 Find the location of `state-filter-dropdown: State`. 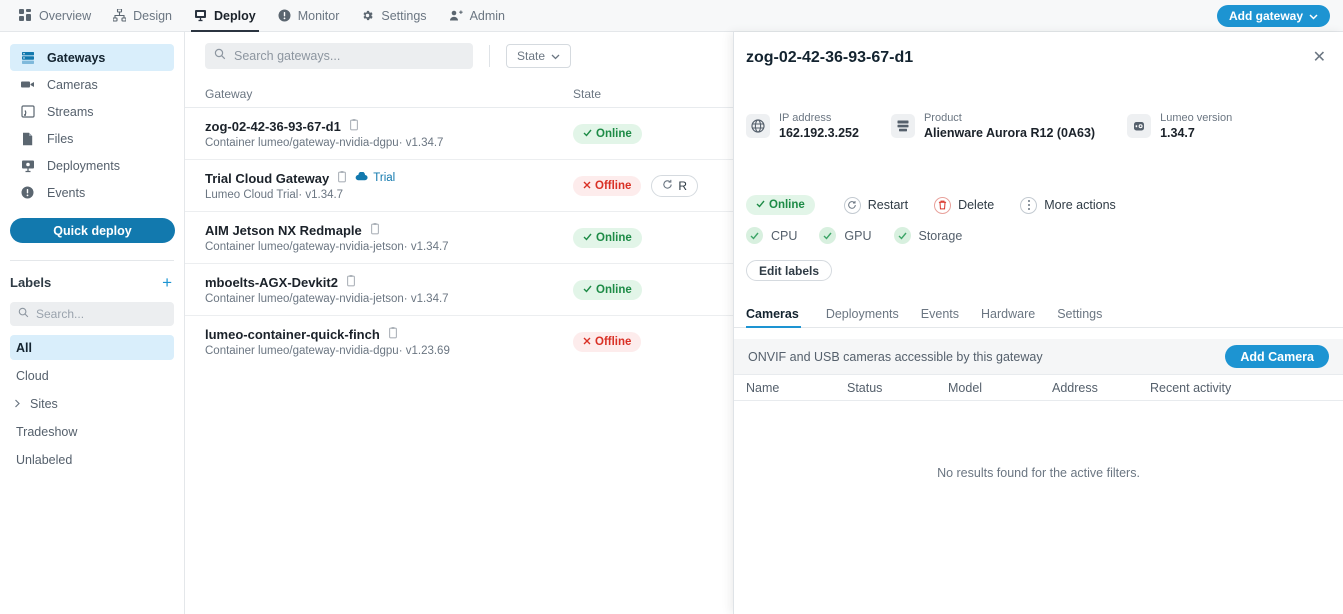

state-filter-dropdown: State is located at coordinates (539, 56).